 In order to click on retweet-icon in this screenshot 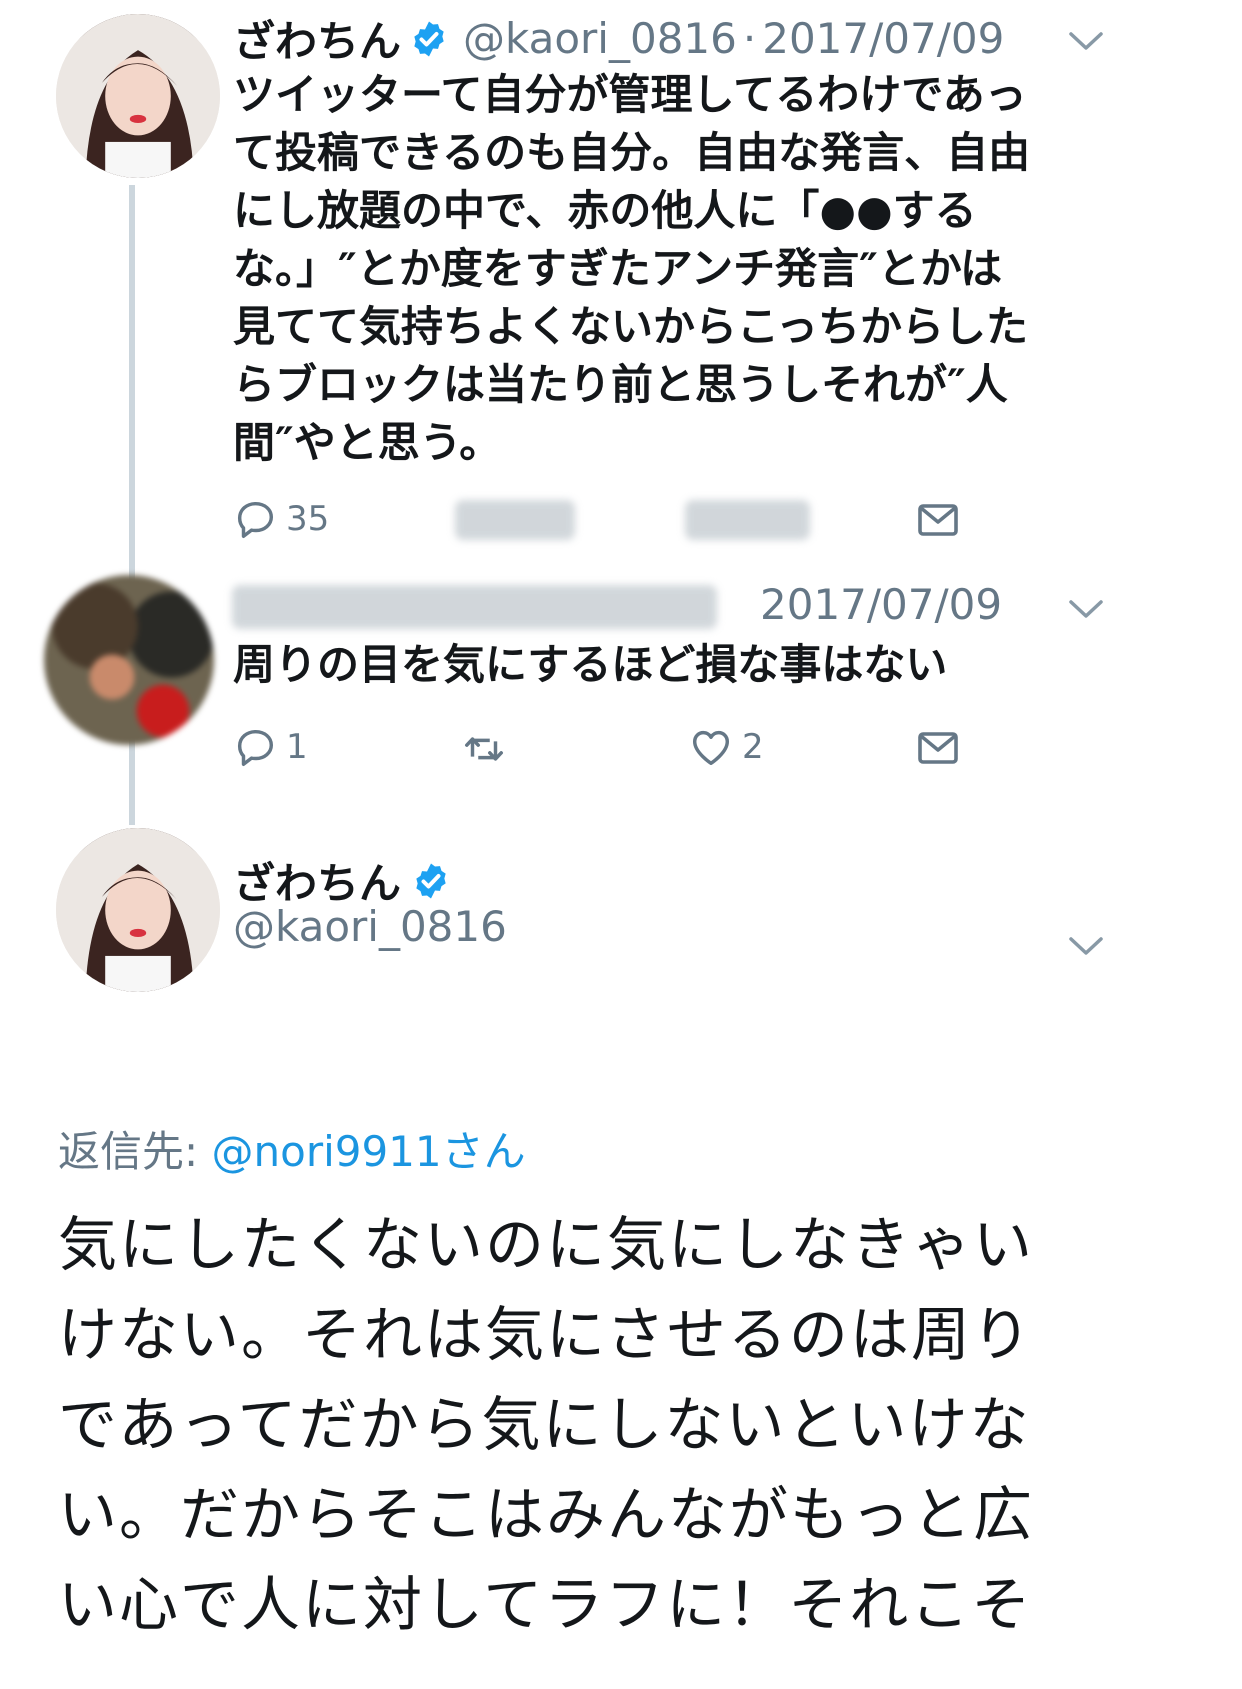, I will do `click(484, 749)`.